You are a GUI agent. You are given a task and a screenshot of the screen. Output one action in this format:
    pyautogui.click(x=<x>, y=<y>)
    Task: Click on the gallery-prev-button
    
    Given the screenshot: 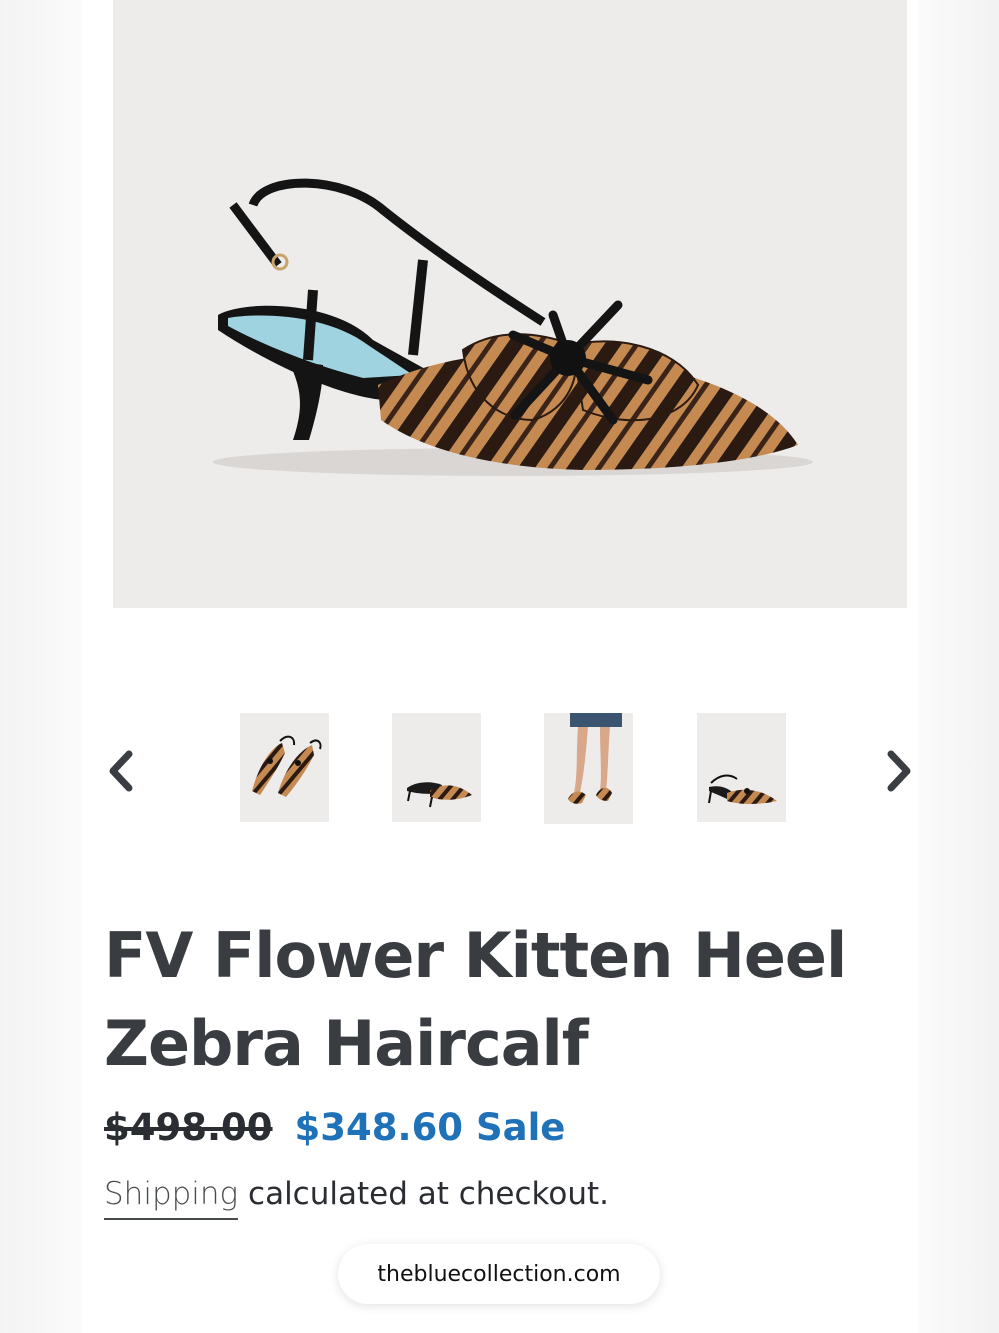 What is the action you would take?
    pyautogui.click(x=120, y=771)
    